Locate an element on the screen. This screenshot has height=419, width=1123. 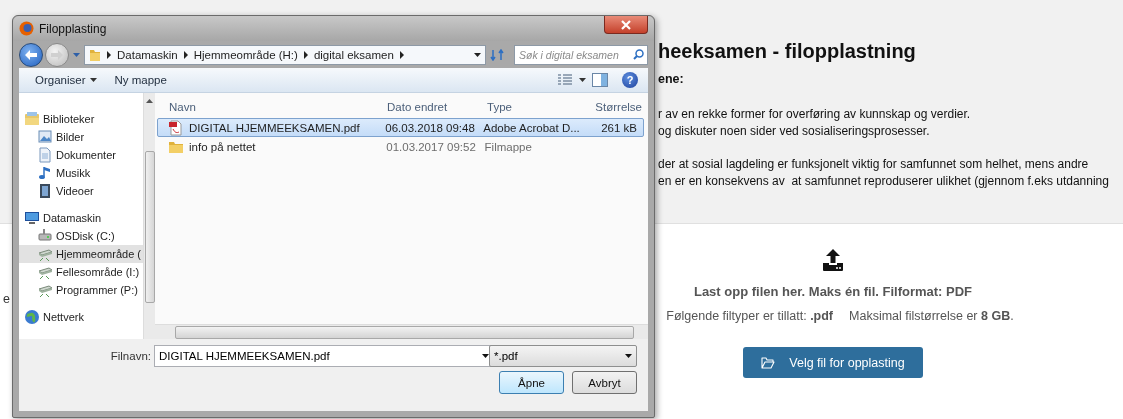
dialog-button: Avbryt is located at coordinates (604, 382).